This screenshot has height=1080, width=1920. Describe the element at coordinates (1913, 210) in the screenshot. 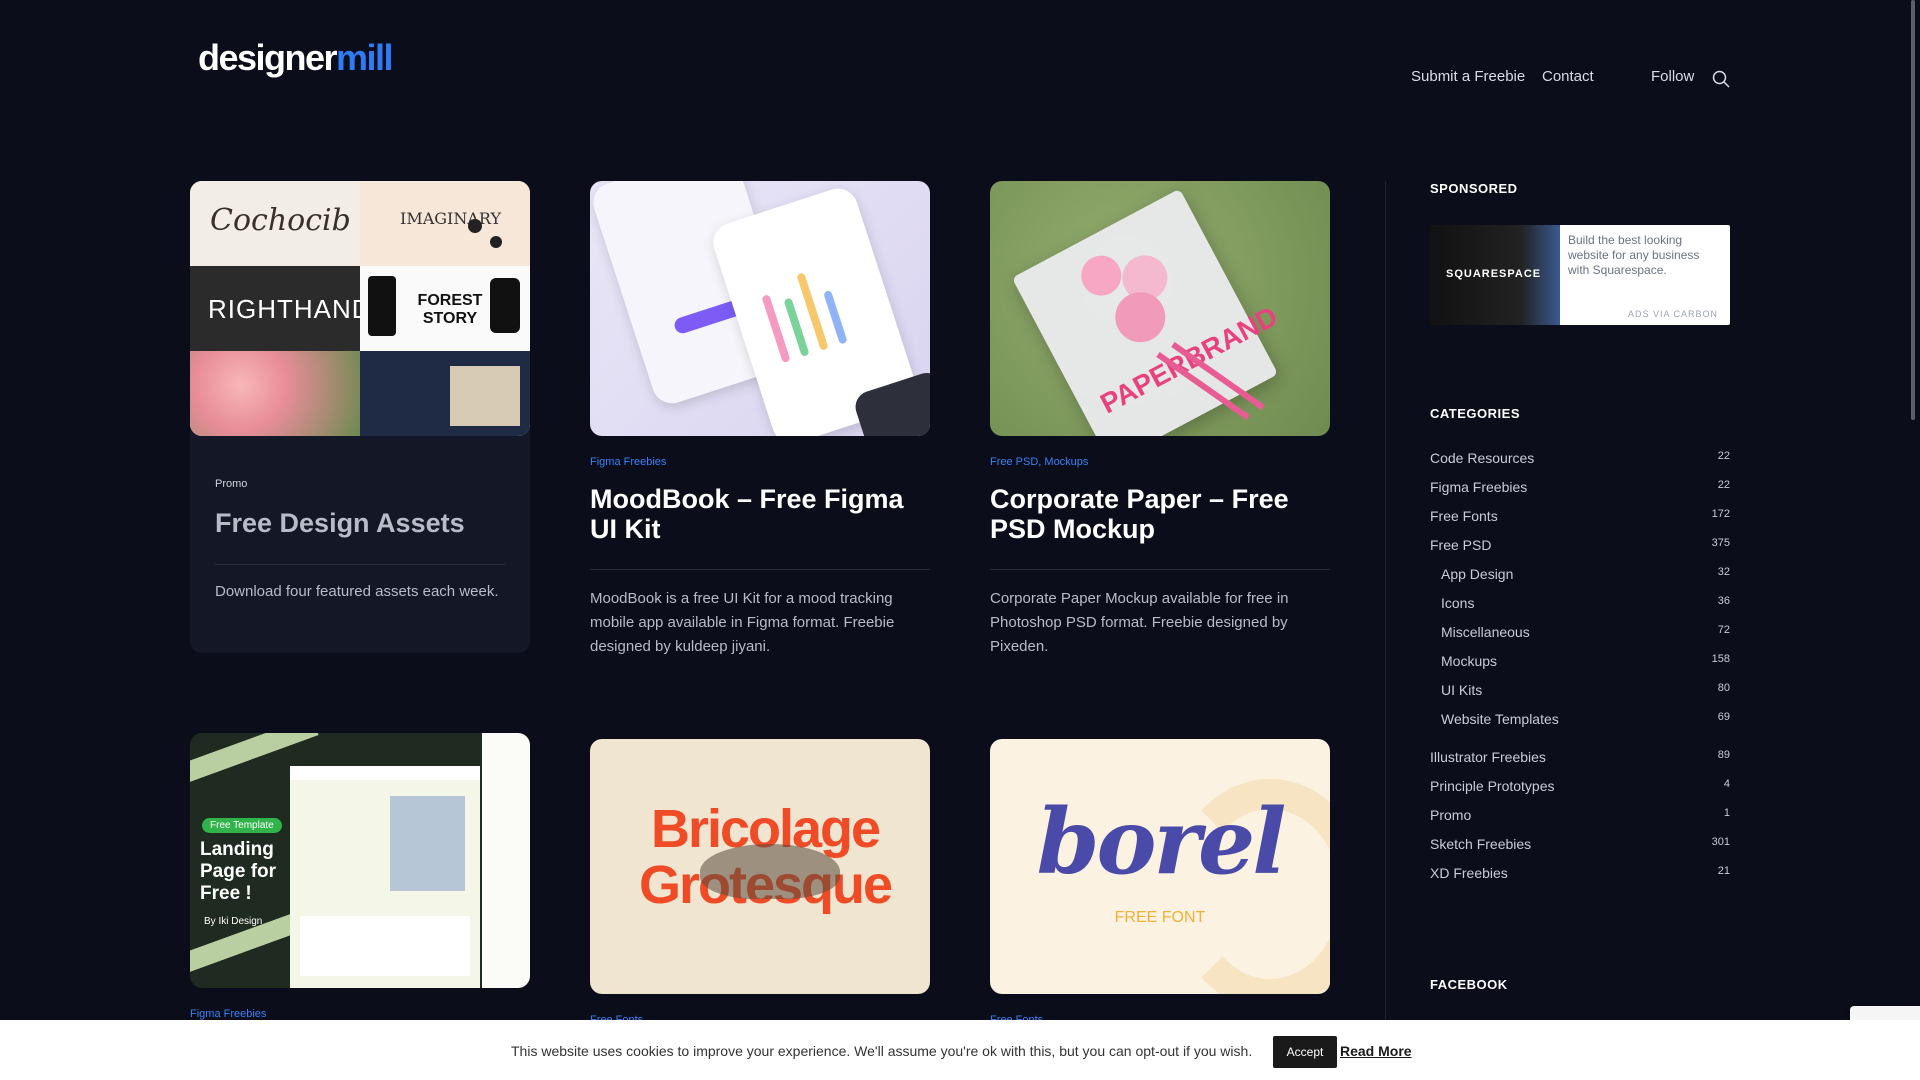

I see `scrollbar-thumb` at that location.